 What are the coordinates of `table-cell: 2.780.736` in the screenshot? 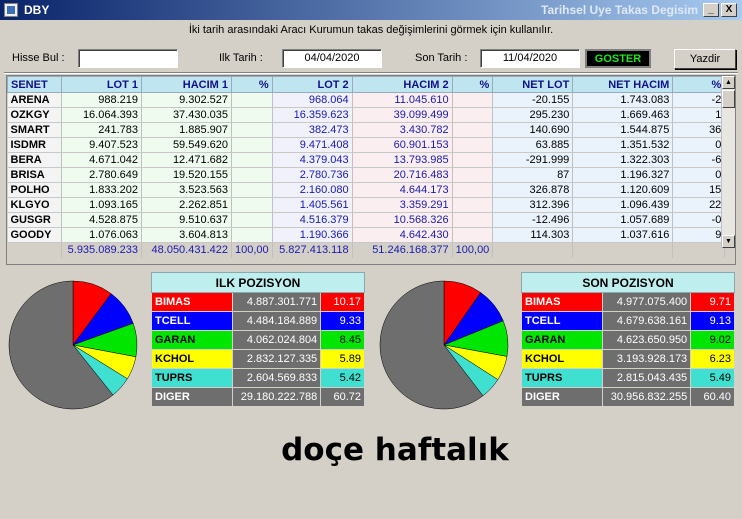 It's located at (312, 175).